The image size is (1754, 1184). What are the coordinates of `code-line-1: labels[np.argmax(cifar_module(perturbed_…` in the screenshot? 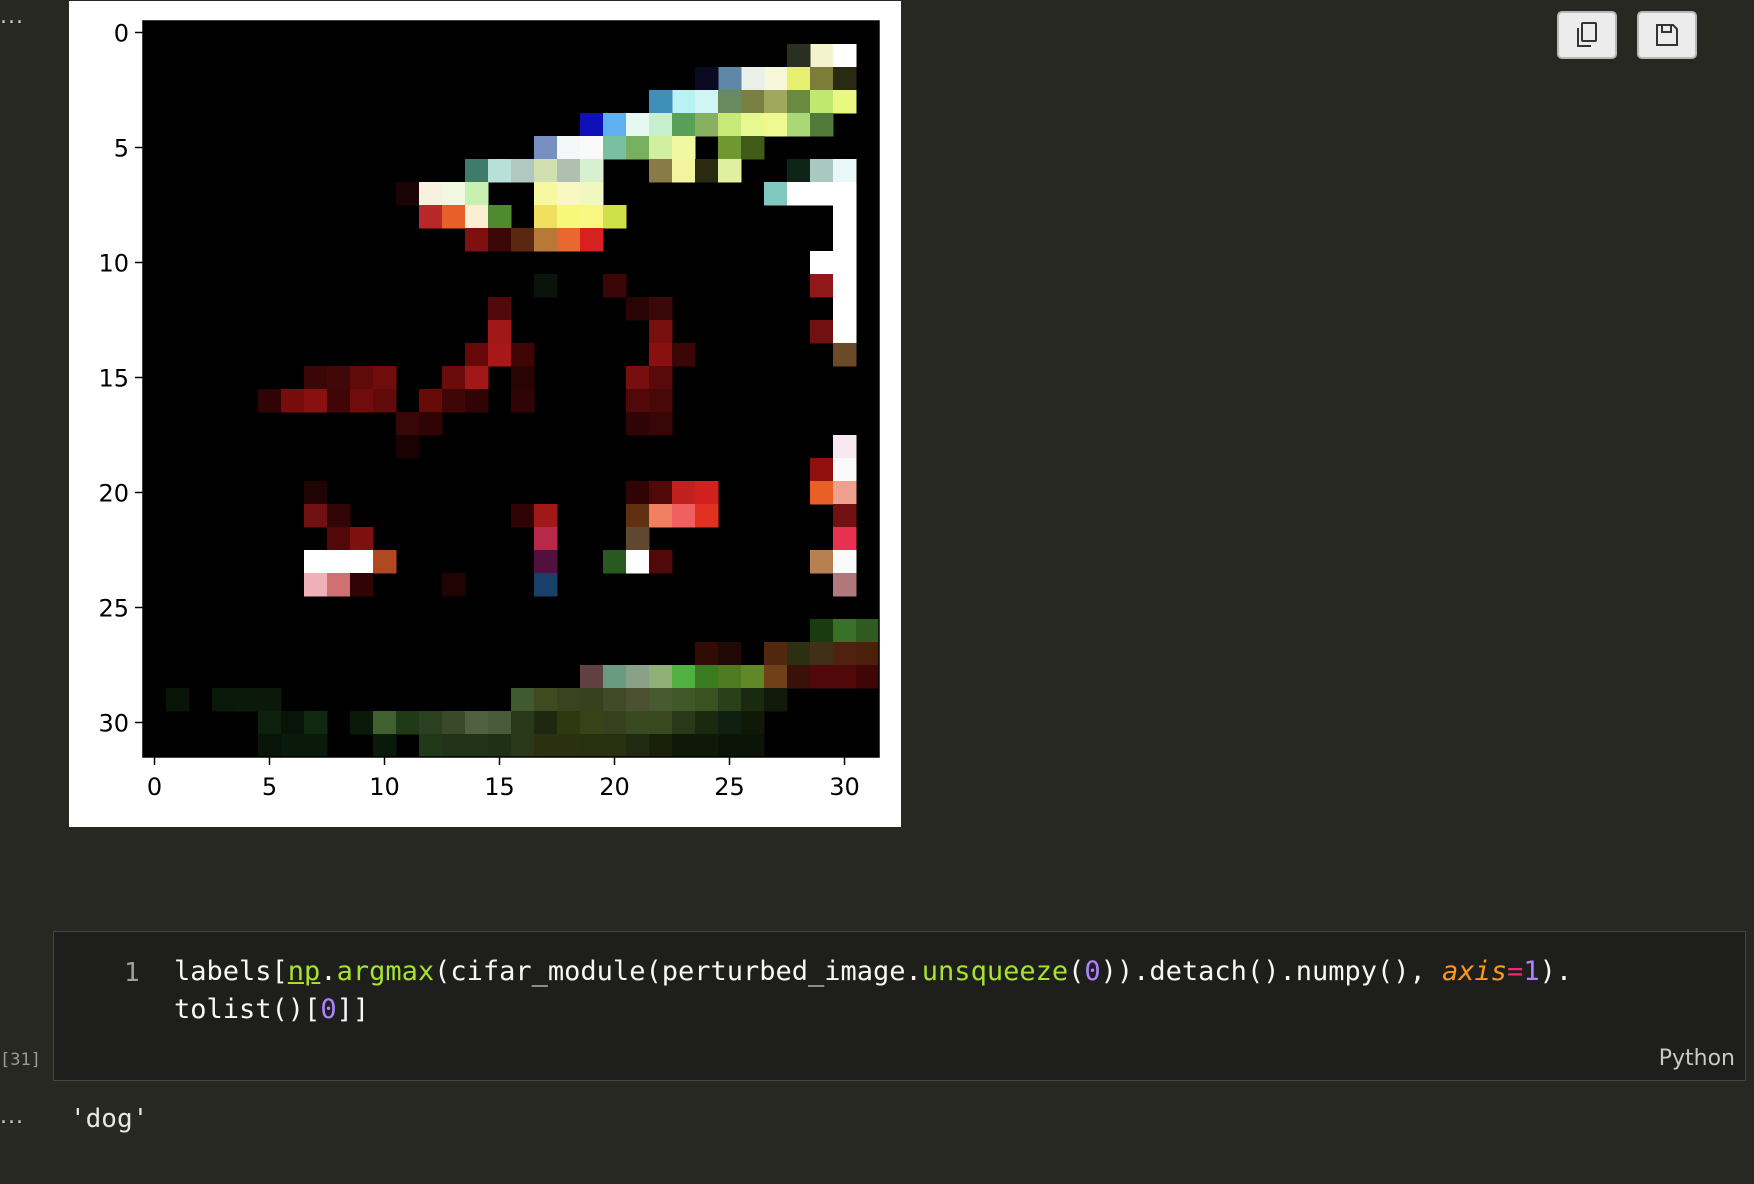 It's located at (873, 971).